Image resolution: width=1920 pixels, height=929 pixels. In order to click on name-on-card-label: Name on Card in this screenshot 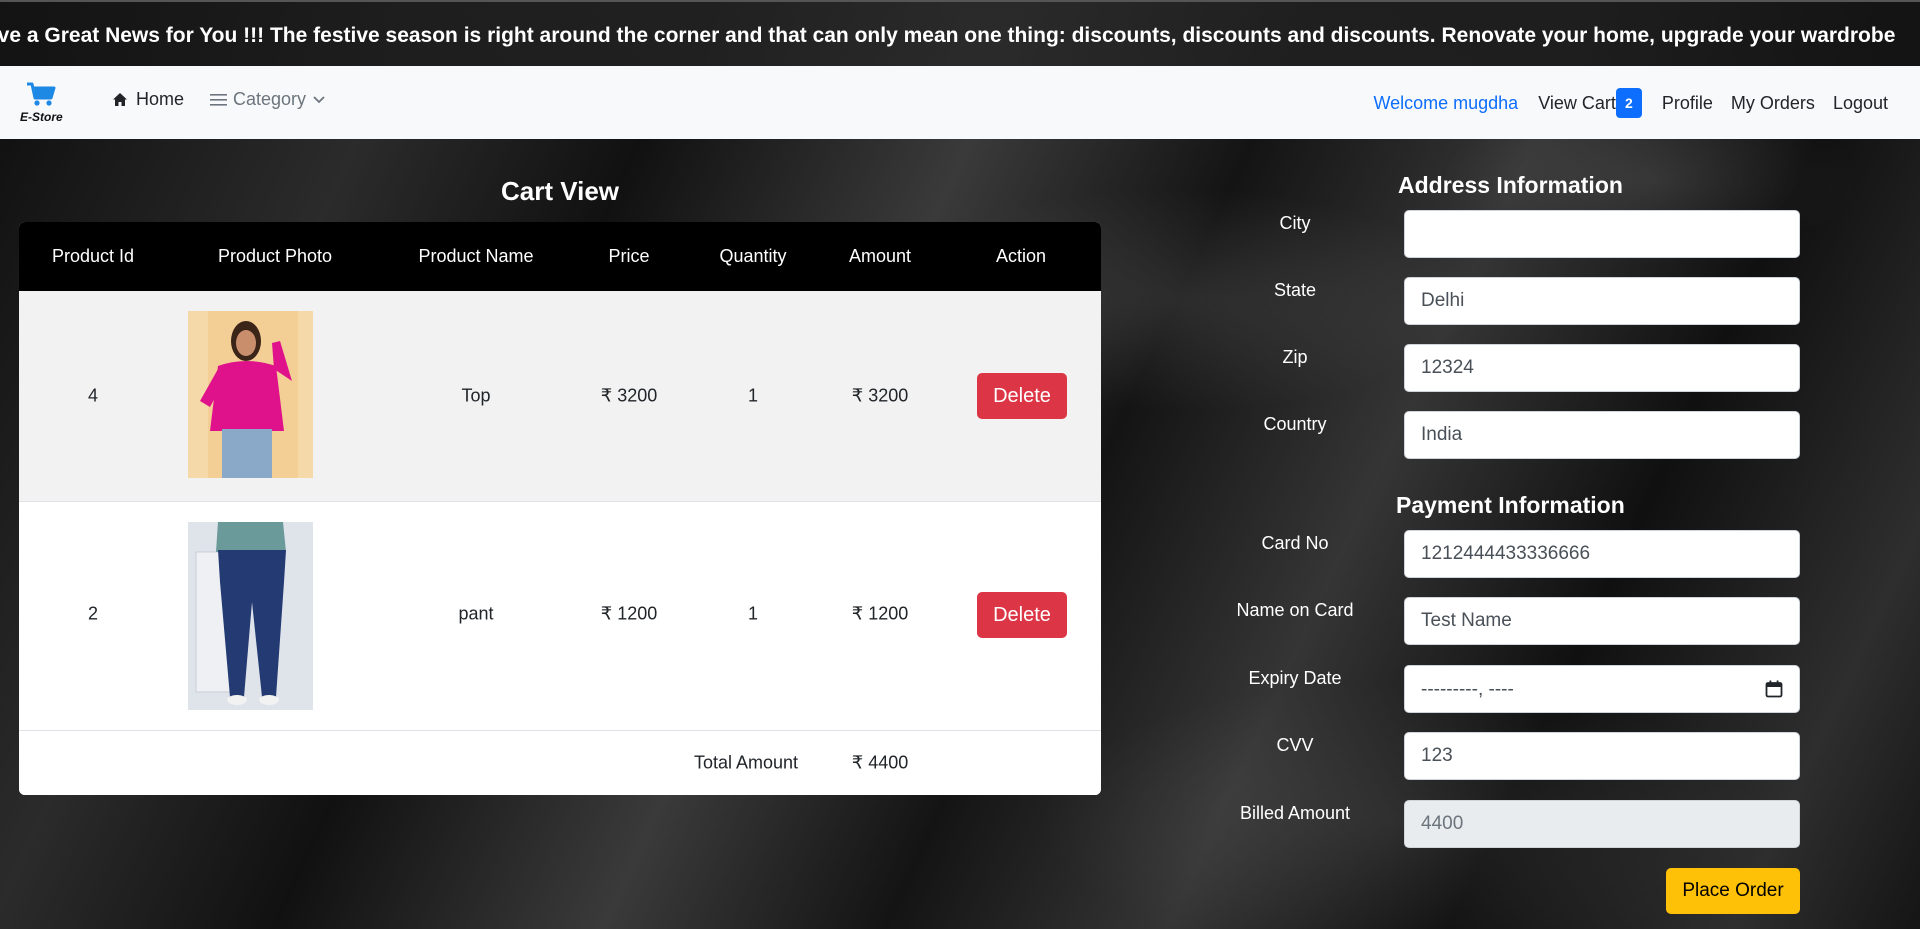, I will do `click(1295, 610)`.